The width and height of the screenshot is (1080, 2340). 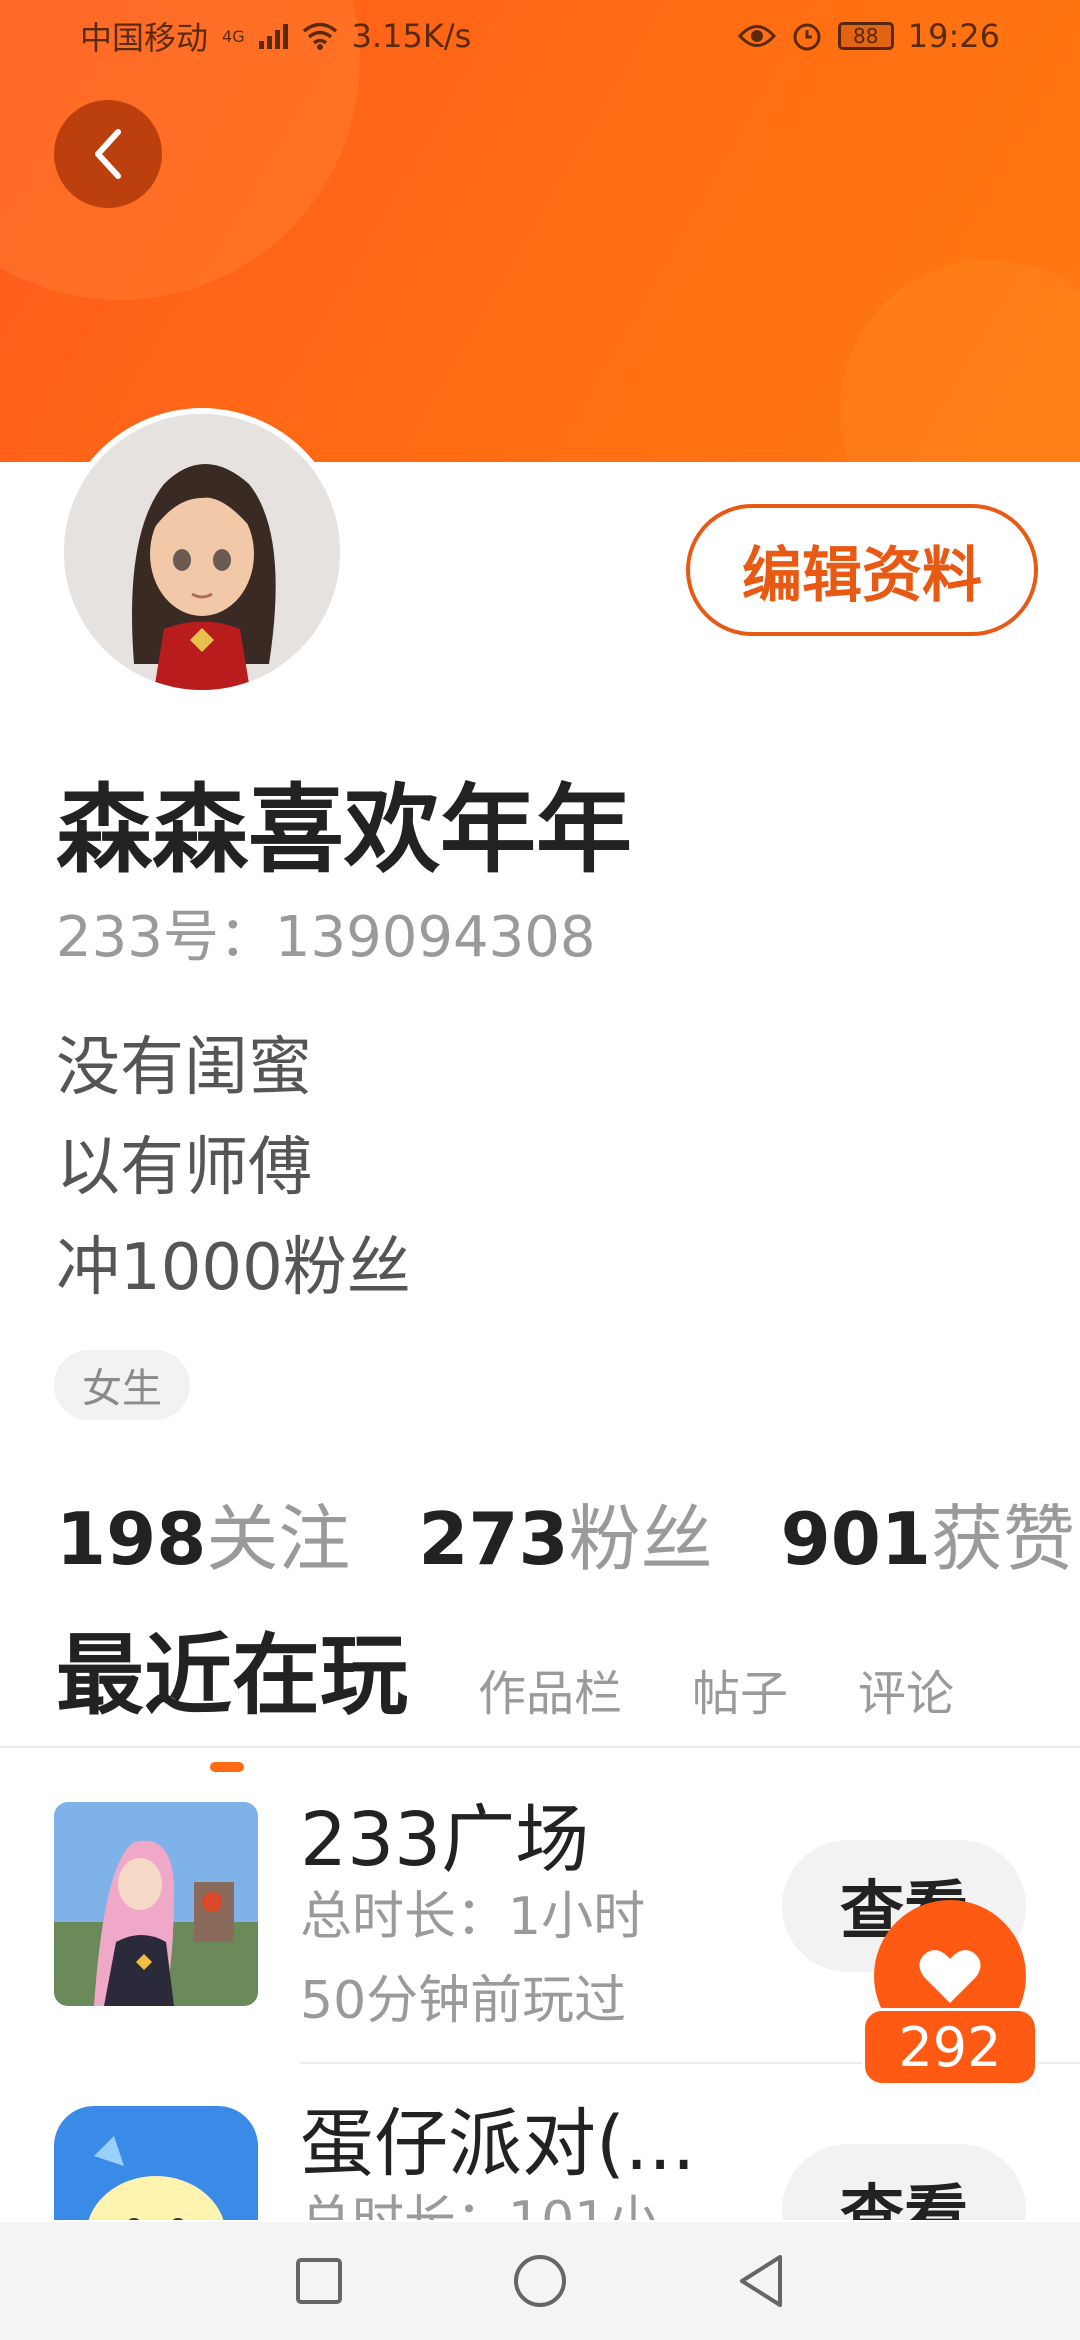 I want to click on nav-circle-icon, so click(x=540, y=2281).